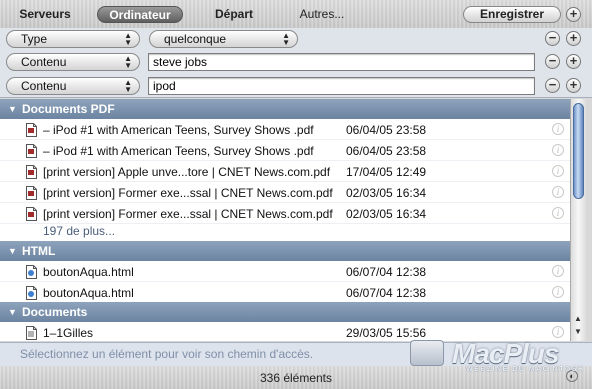 Image resolution: width=592 pixels, height=389 pixels. What do you see at coordinates (39, 251) in the screenshot?
I see `group-title: HTML` at bounding box center [39, 251].